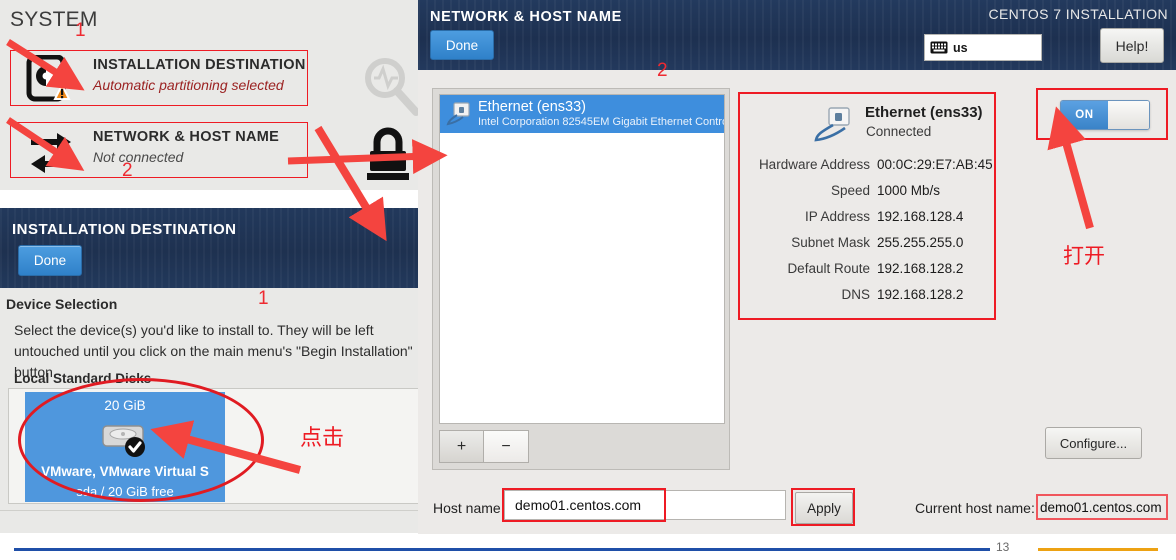 The image size is (1176, 560). I want to click on details-connection-state: Connected, so click(899, 131).